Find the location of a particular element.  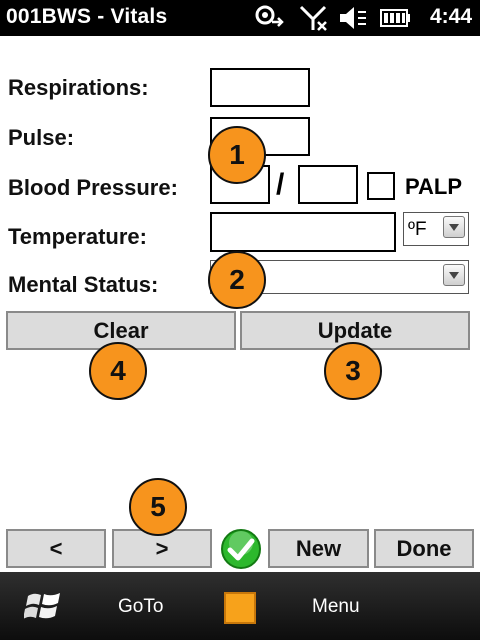

goto-softkey: GoTo is located at coordinates (140, 607).